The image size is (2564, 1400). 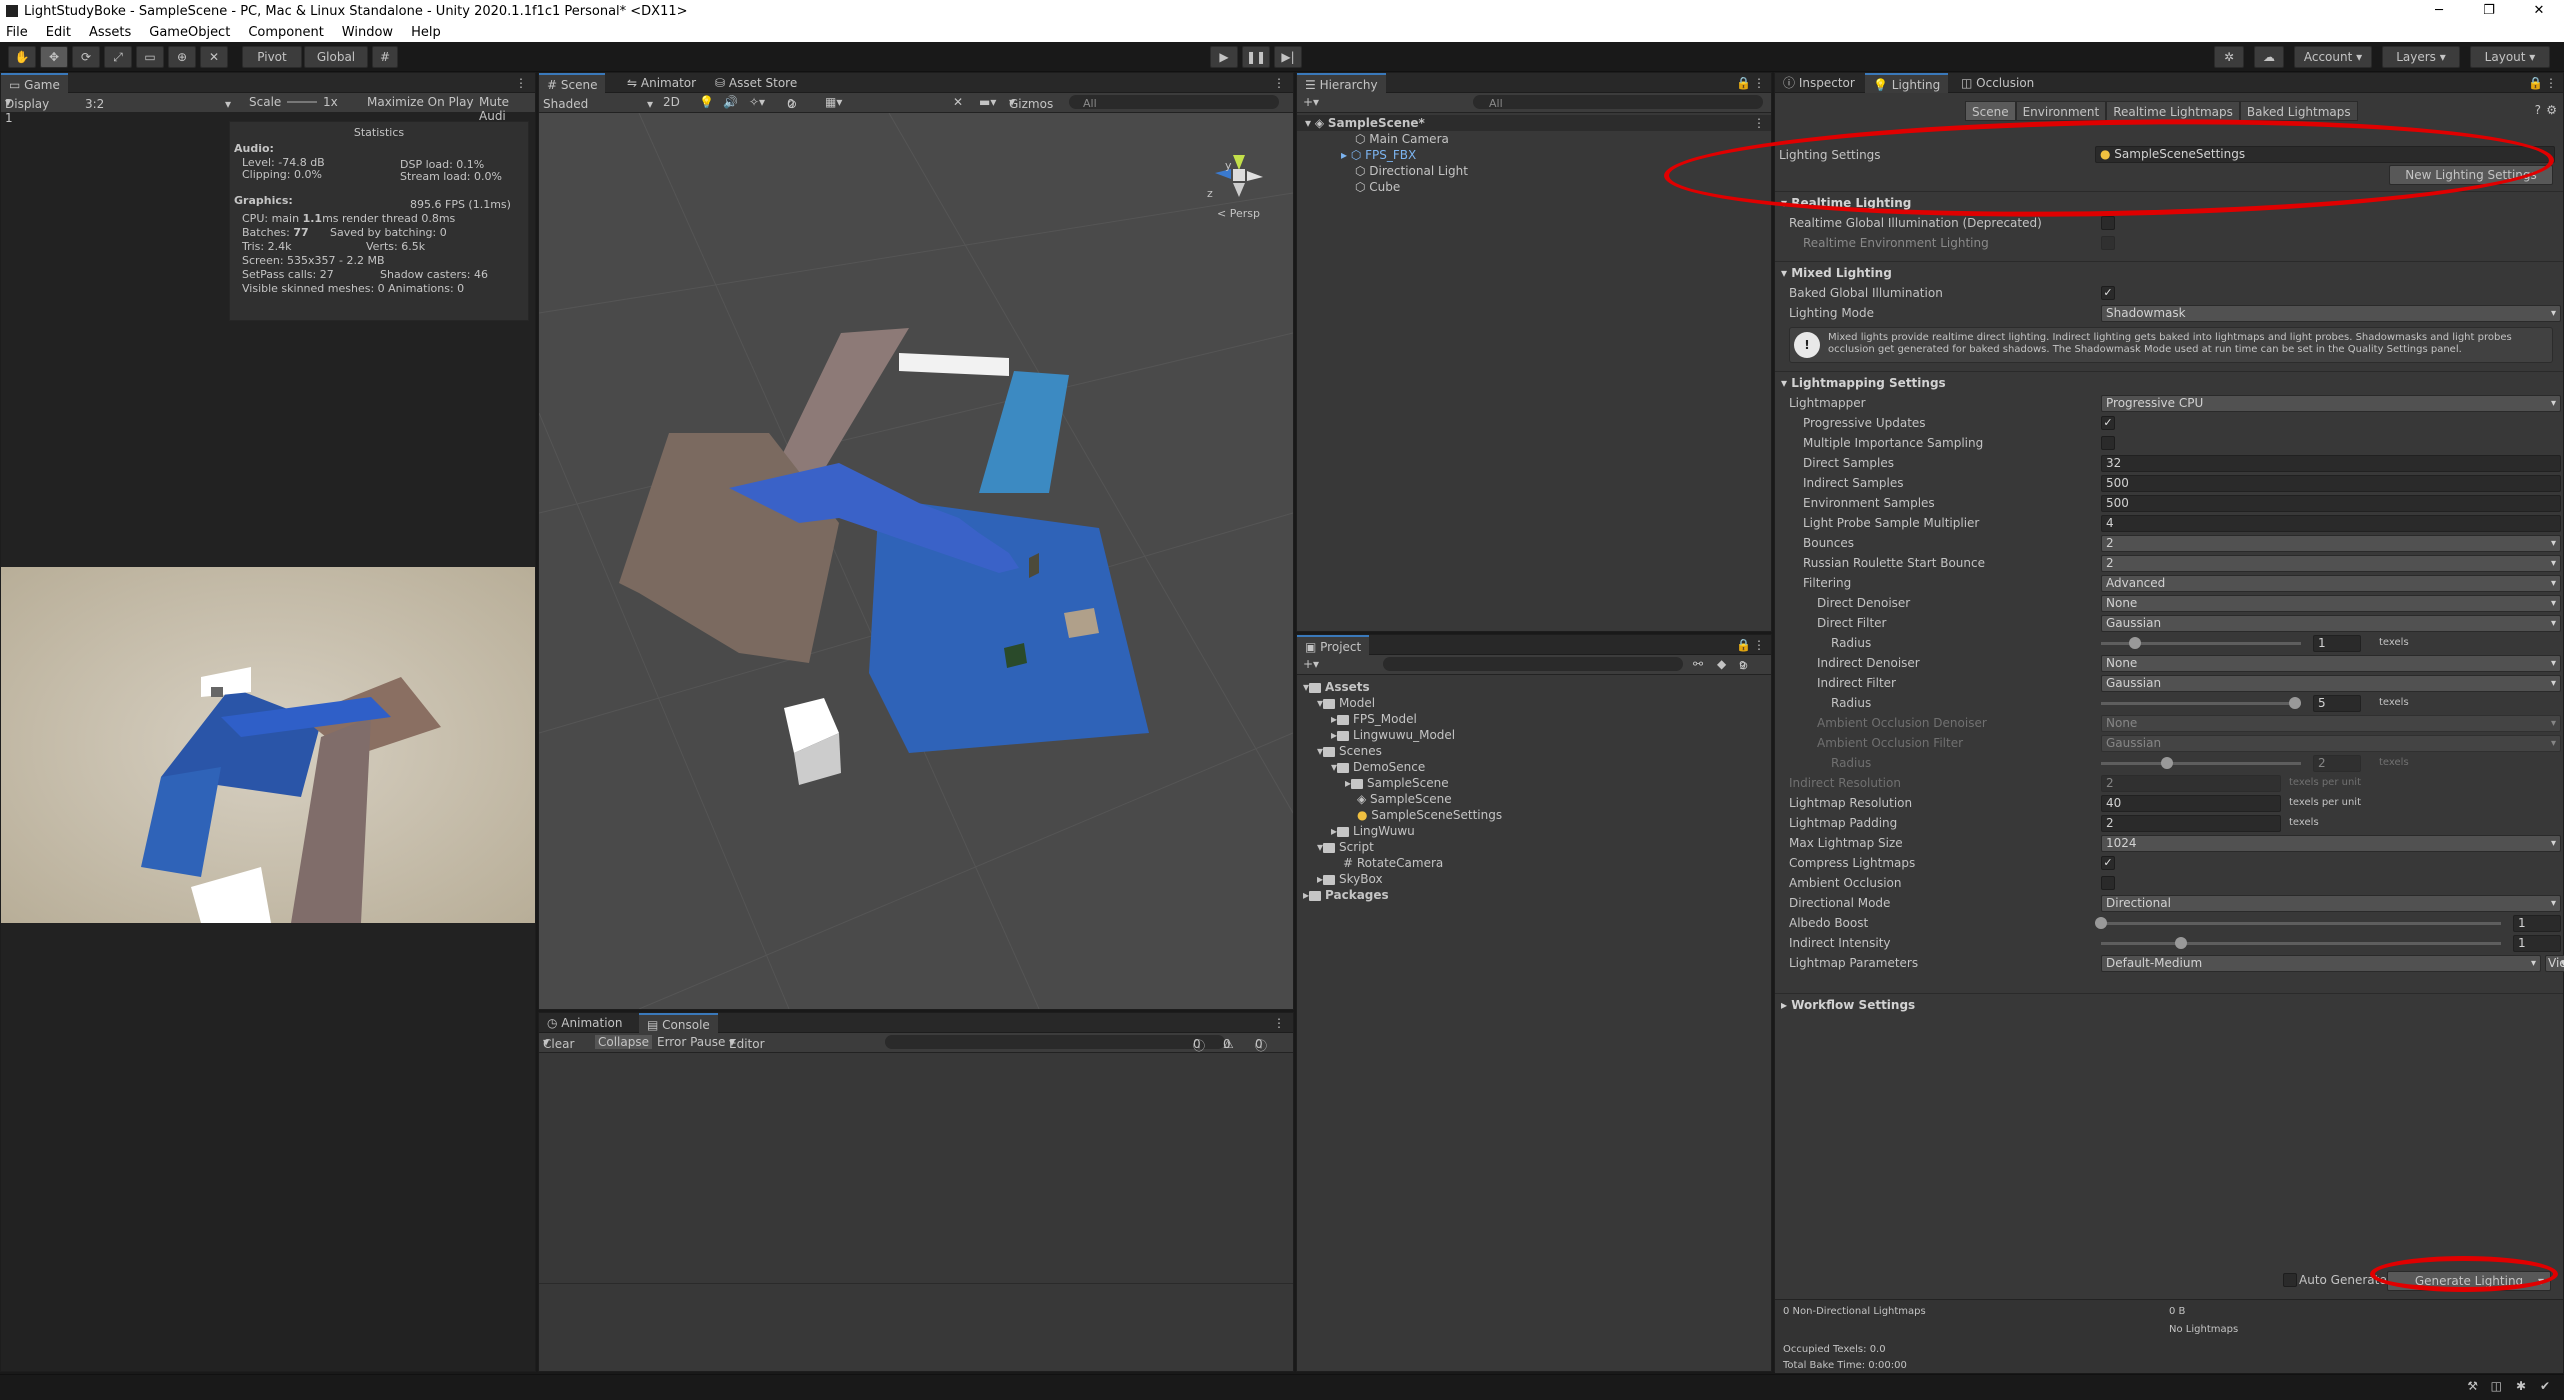 I want to click on hierarchy-item-fps-fbx: ▸ ⬡ FPS_FBX, so click(x=1378, y=155).